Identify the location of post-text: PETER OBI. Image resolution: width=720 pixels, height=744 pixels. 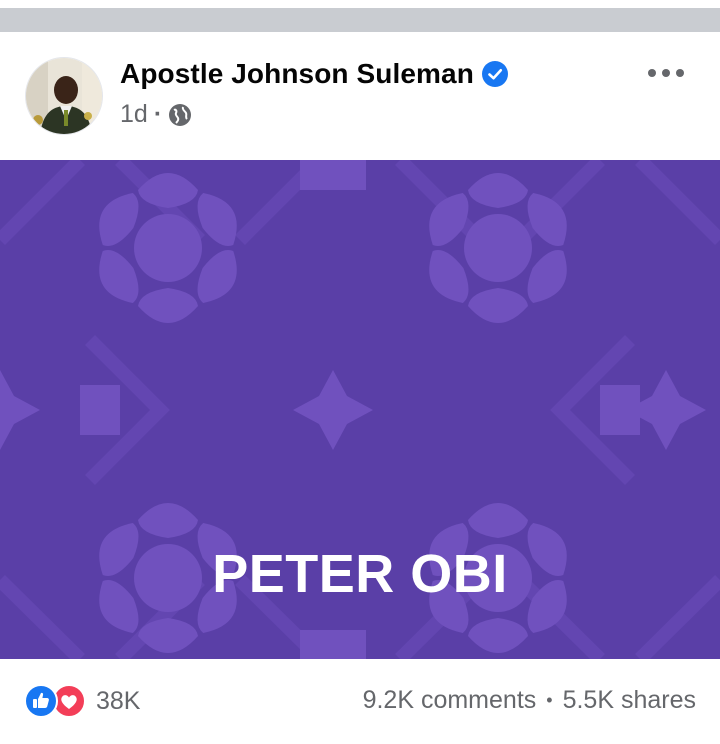
(360, 574).